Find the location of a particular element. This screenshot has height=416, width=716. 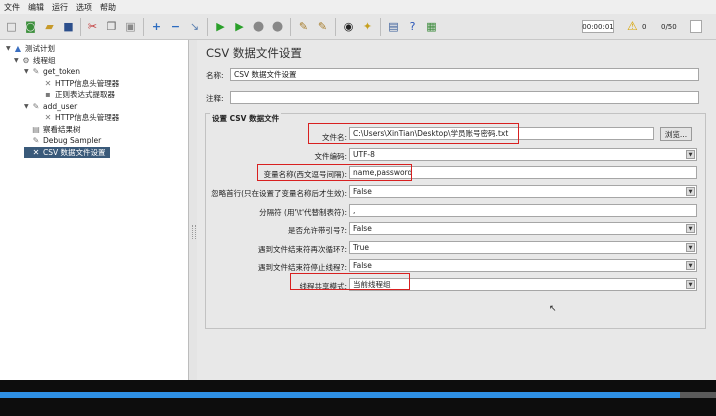

quoted-data-label: 是否允许带引号?: is located at coordinates (317, 230).